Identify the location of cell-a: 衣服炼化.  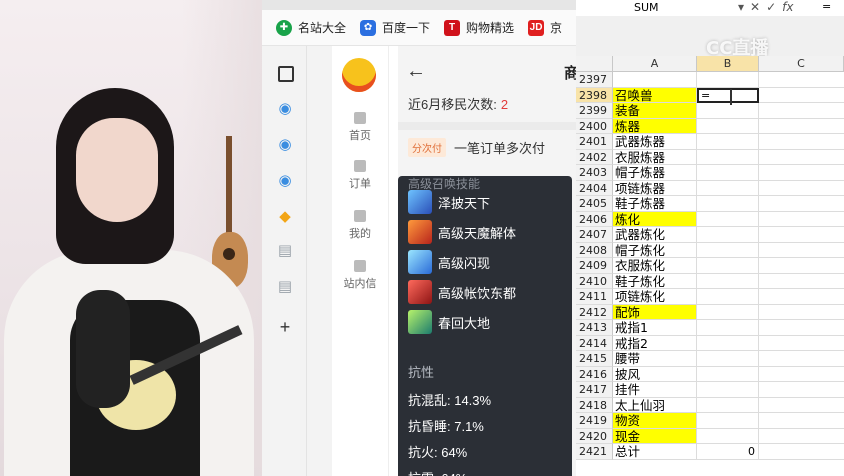
(655, 266).